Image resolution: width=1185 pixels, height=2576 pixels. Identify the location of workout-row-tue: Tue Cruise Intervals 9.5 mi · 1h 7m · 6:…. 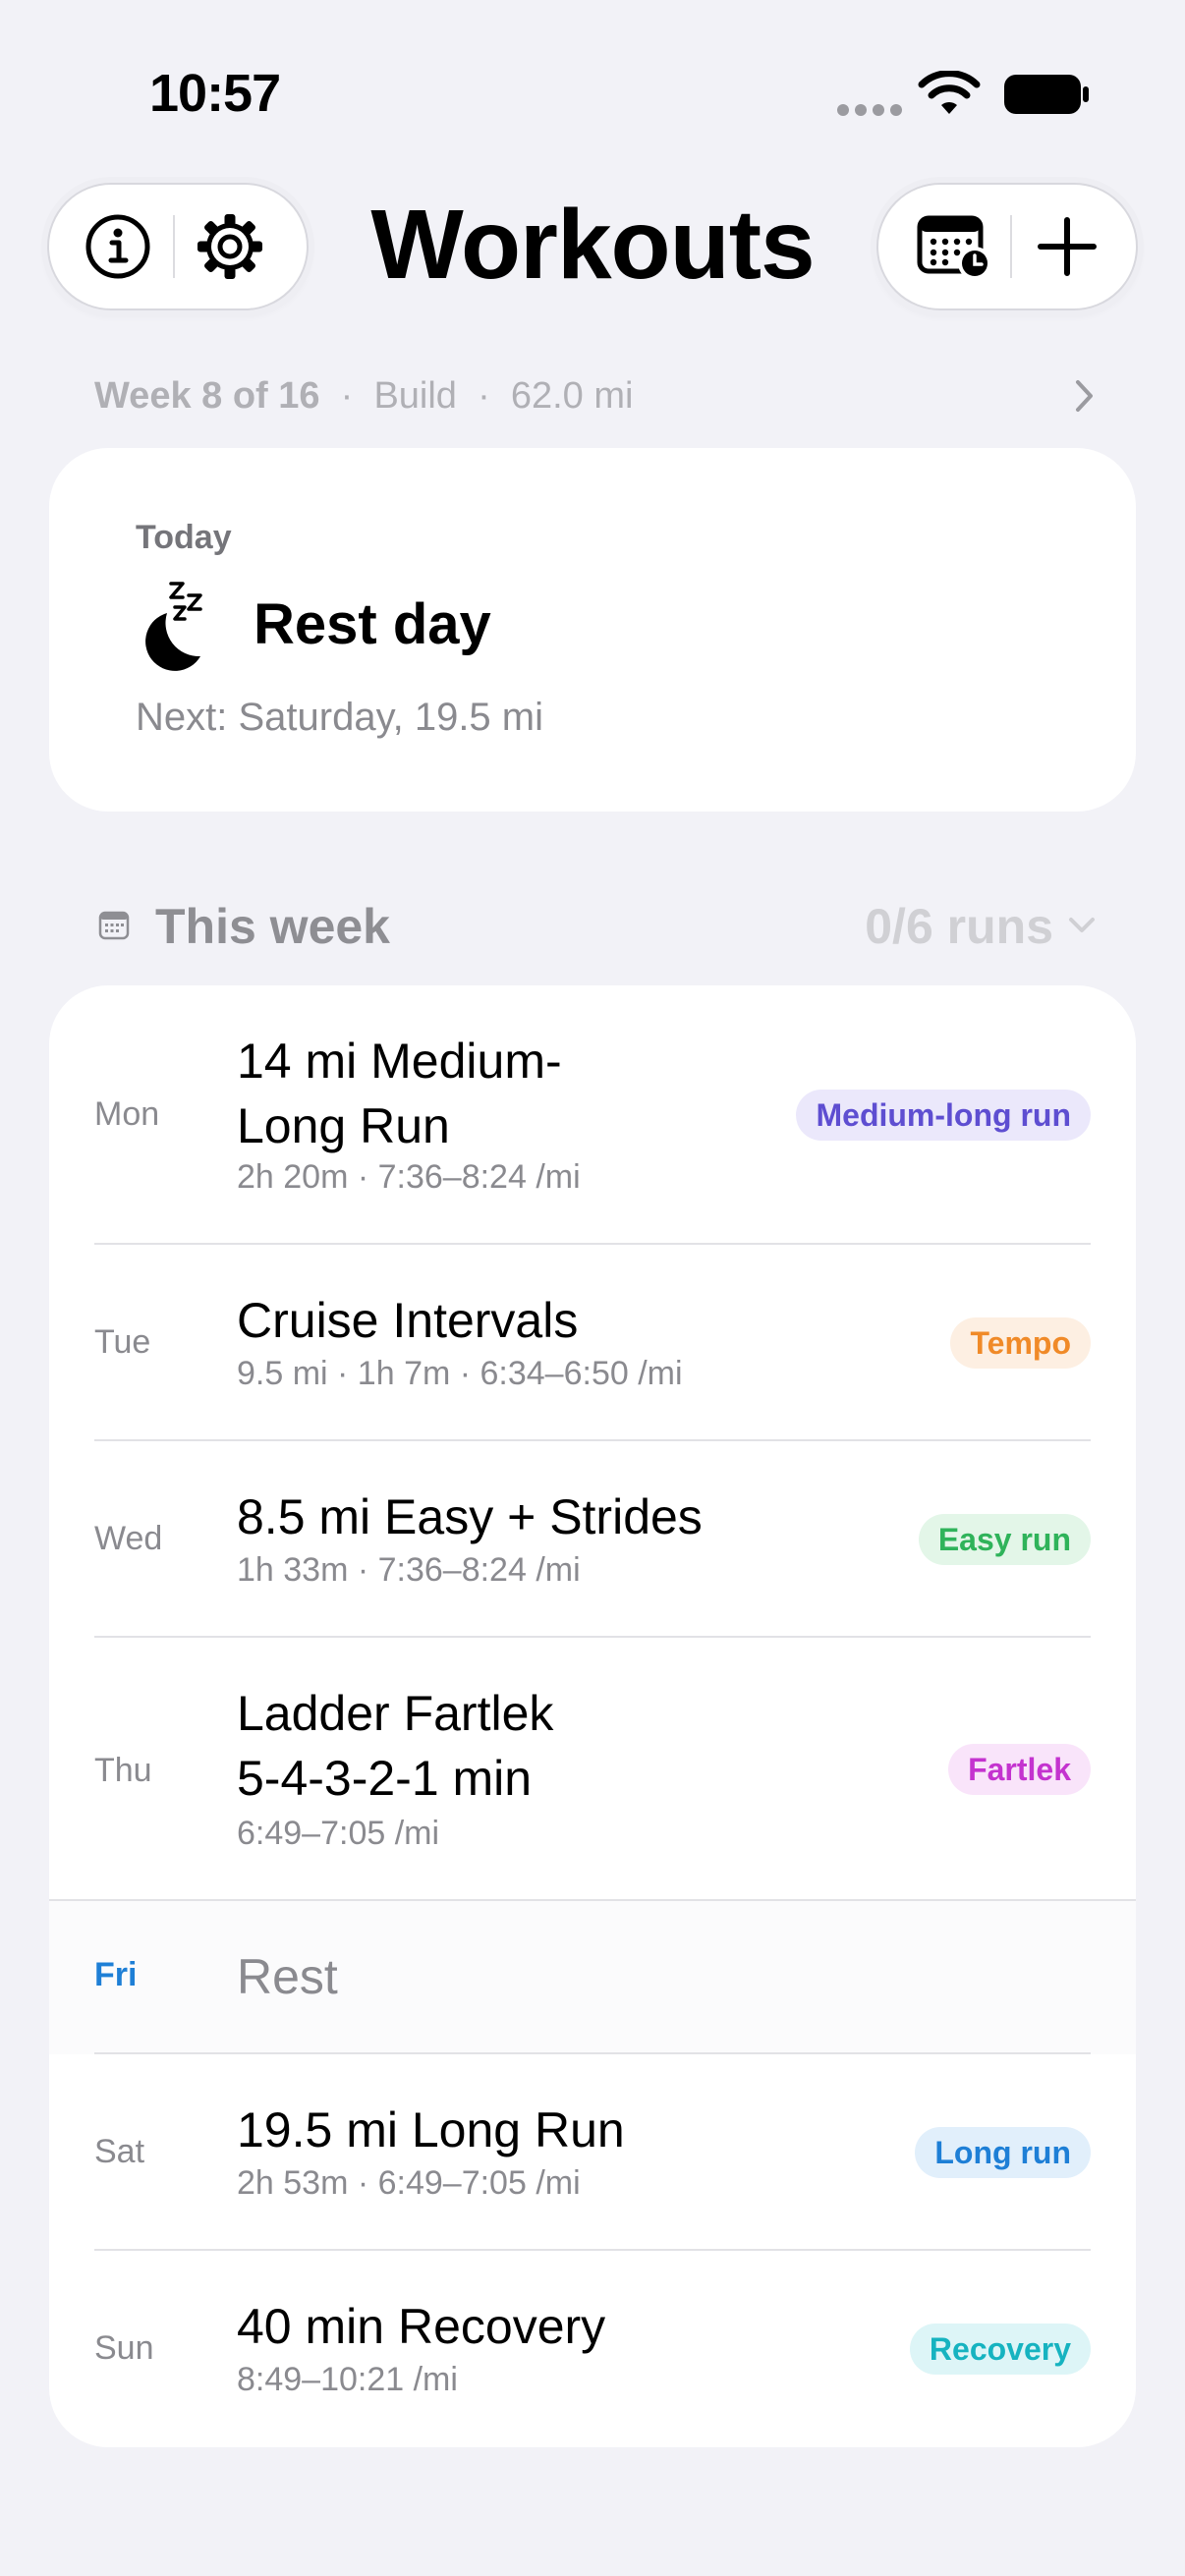
(592, 1343).